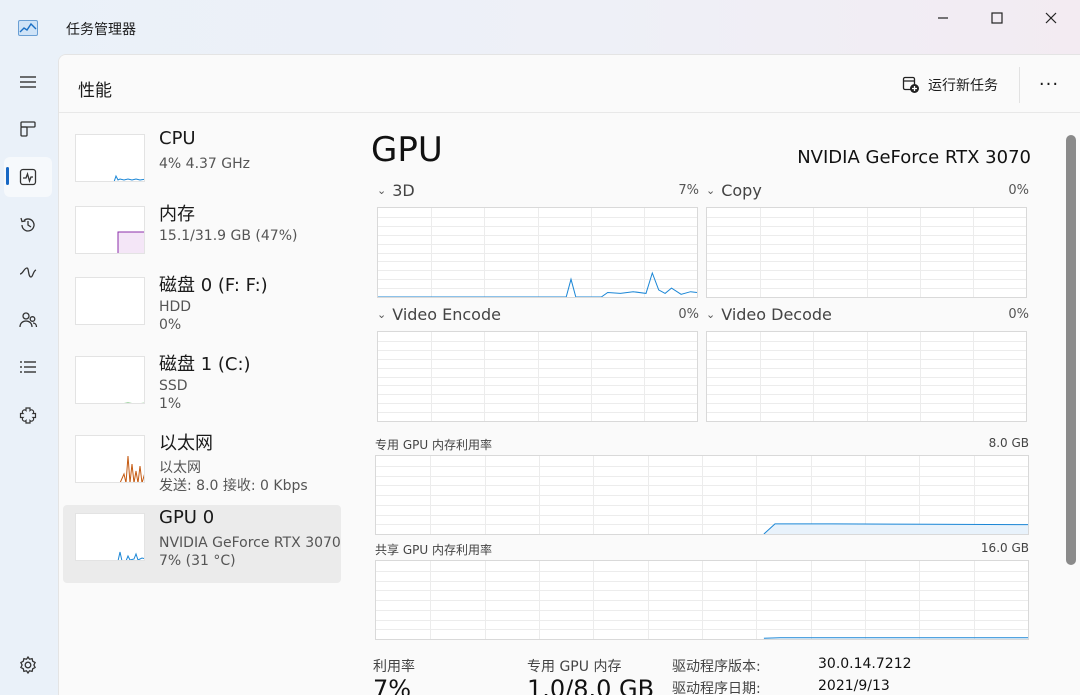  Describe the element at coordinates (202, 308) in the screenshot. I see `device-disk-0: 磁盘 0 (F: F:) HDD 0%` at that location.